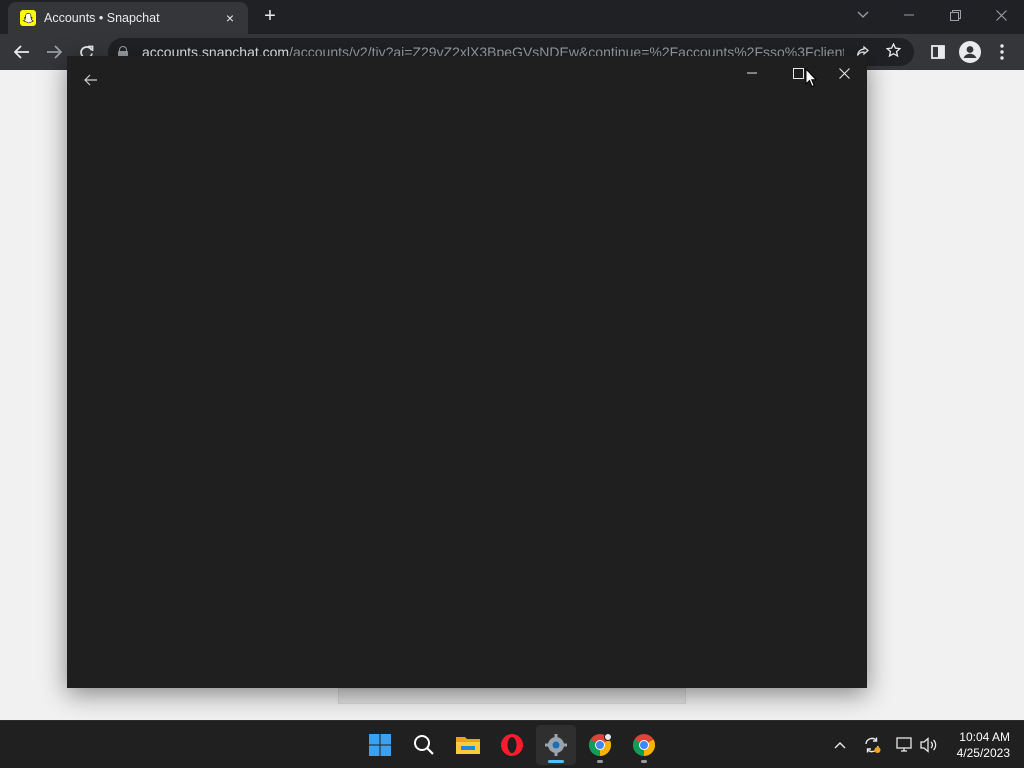  Describe the element at coordinates (840, 745) in the screenshot. I see `show-hidden-icons-chevron-icon` at that location.